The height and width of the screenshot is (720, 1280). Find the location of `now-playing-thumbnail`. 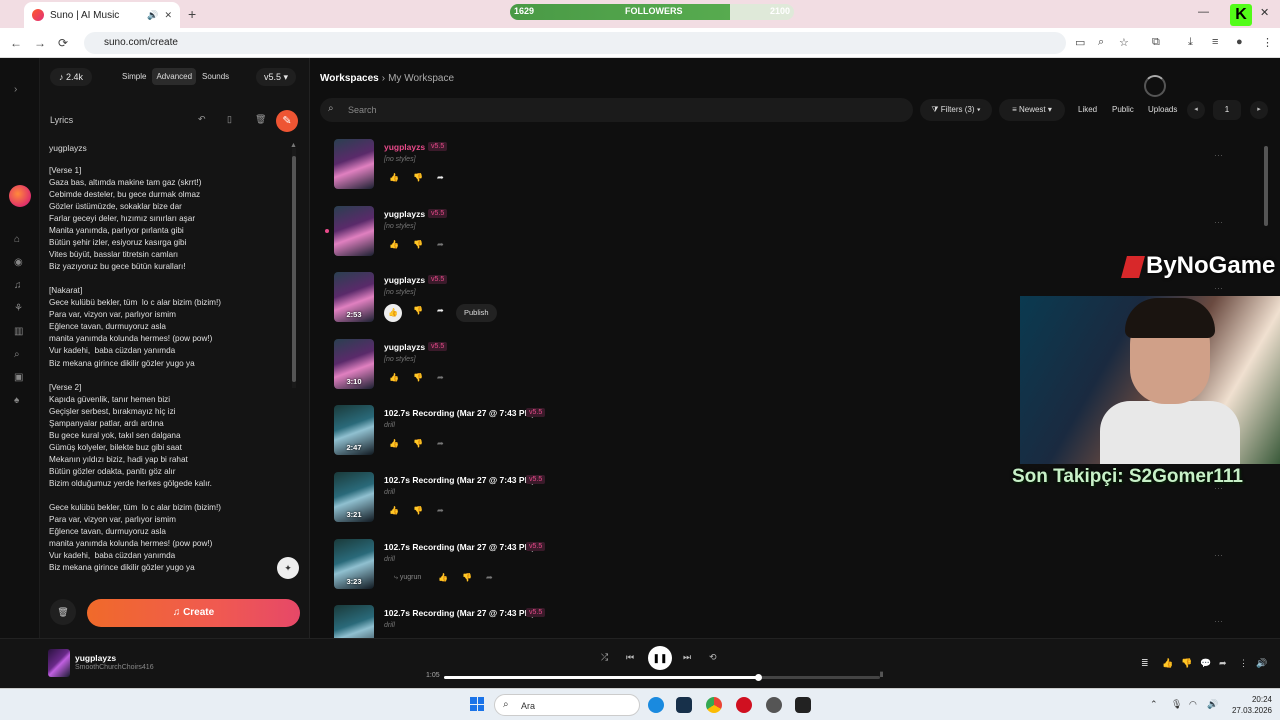

now-playing-thumbnail is located at coordinates (59, 663).